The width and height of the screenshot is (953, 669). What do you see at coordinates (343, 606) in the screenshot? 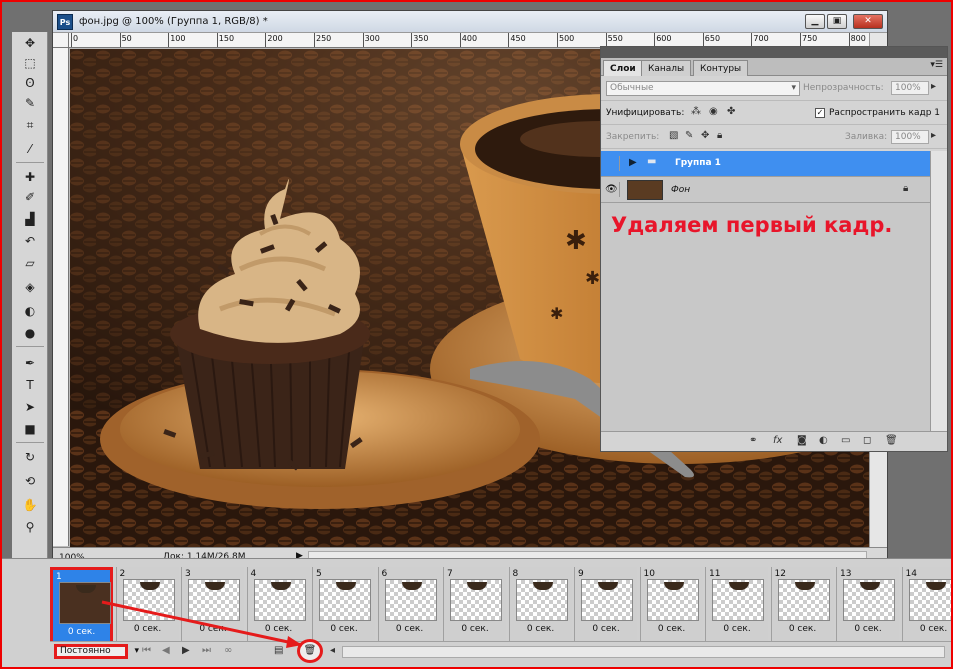
I see `animation-frame: 5 0 сек.` at bounding box center [343, 606].